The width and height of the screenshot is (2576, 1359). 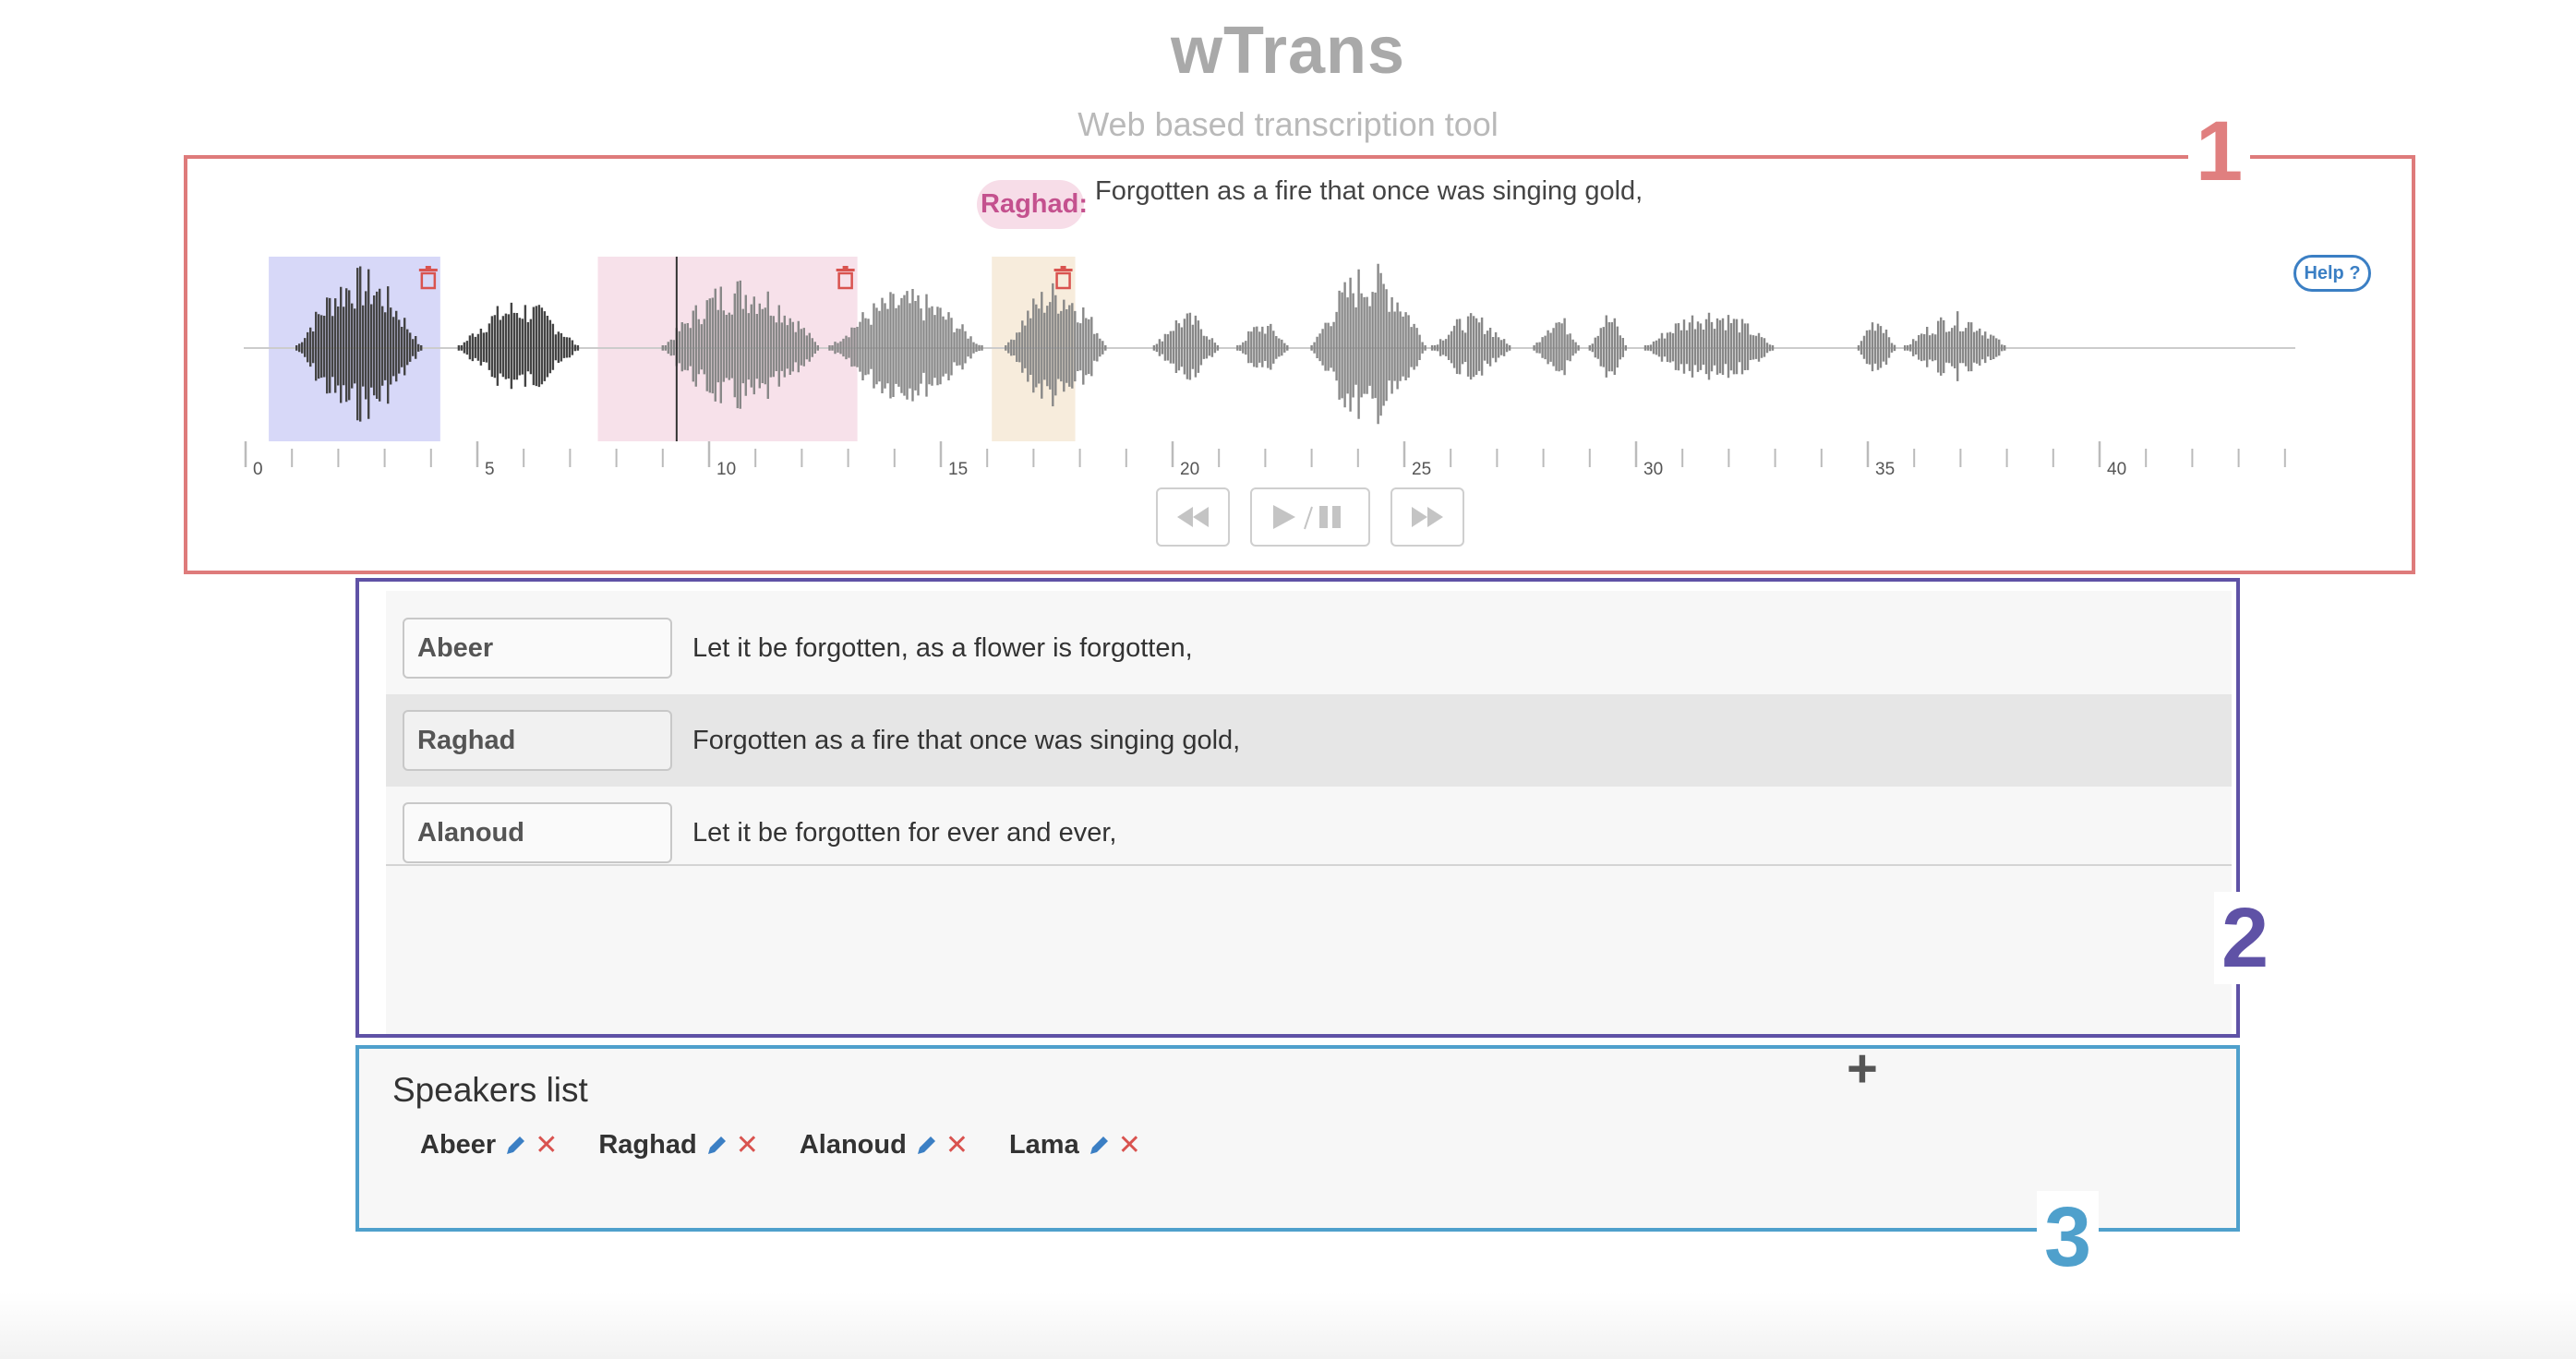 I want to click on current-speaker-badge: Raghad:, so click(x=1032, y=204).